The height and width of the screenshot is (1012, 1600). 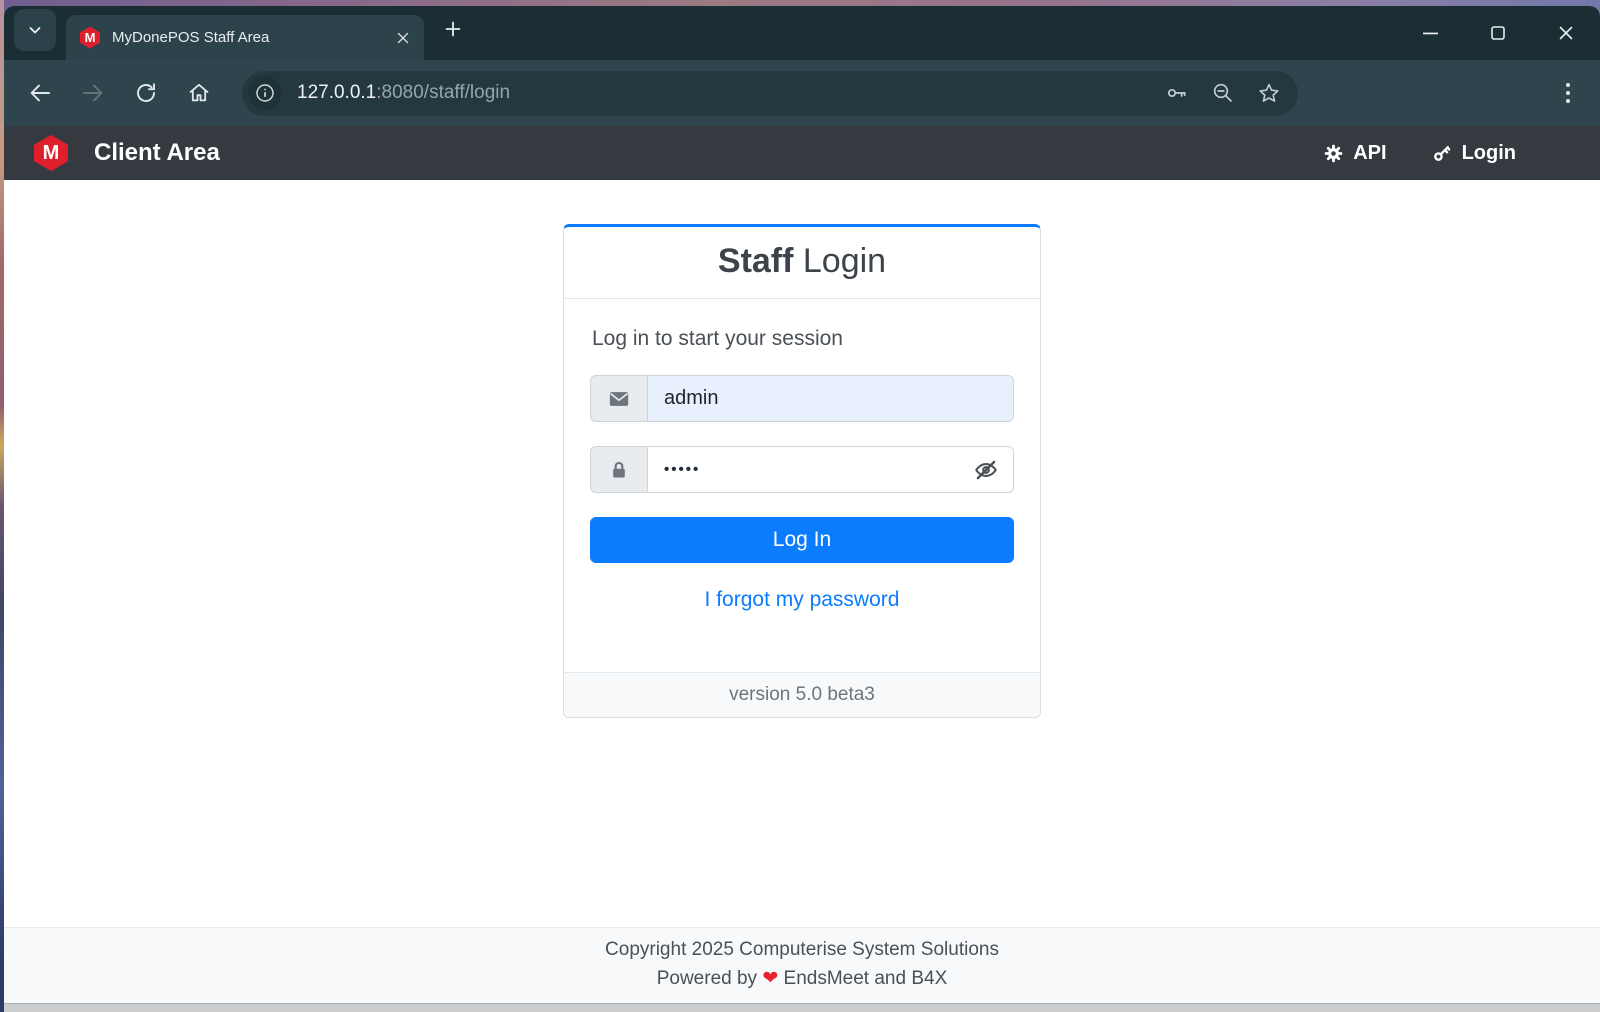 I want to click on browser-toolbar: 127.0.0.1:8080/staff/login, so click(x=802, y=93).